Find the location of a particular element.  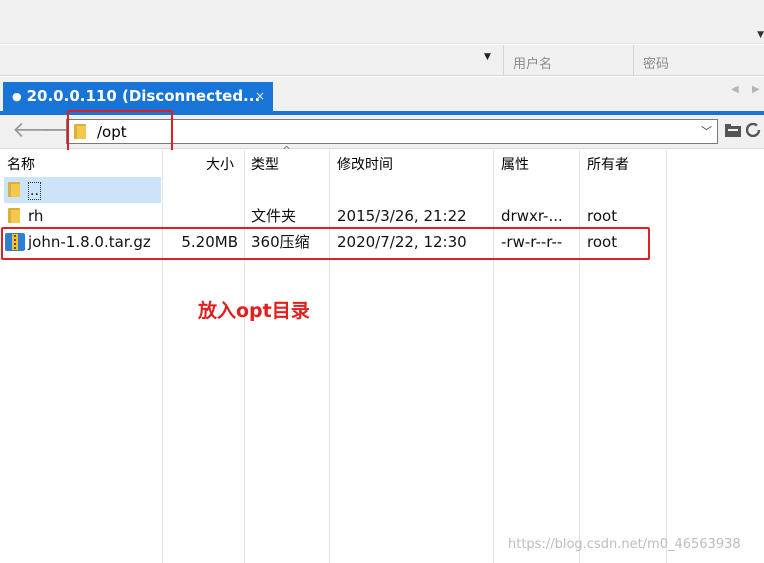

path-text: /opt is located at coordinates (112, 132).